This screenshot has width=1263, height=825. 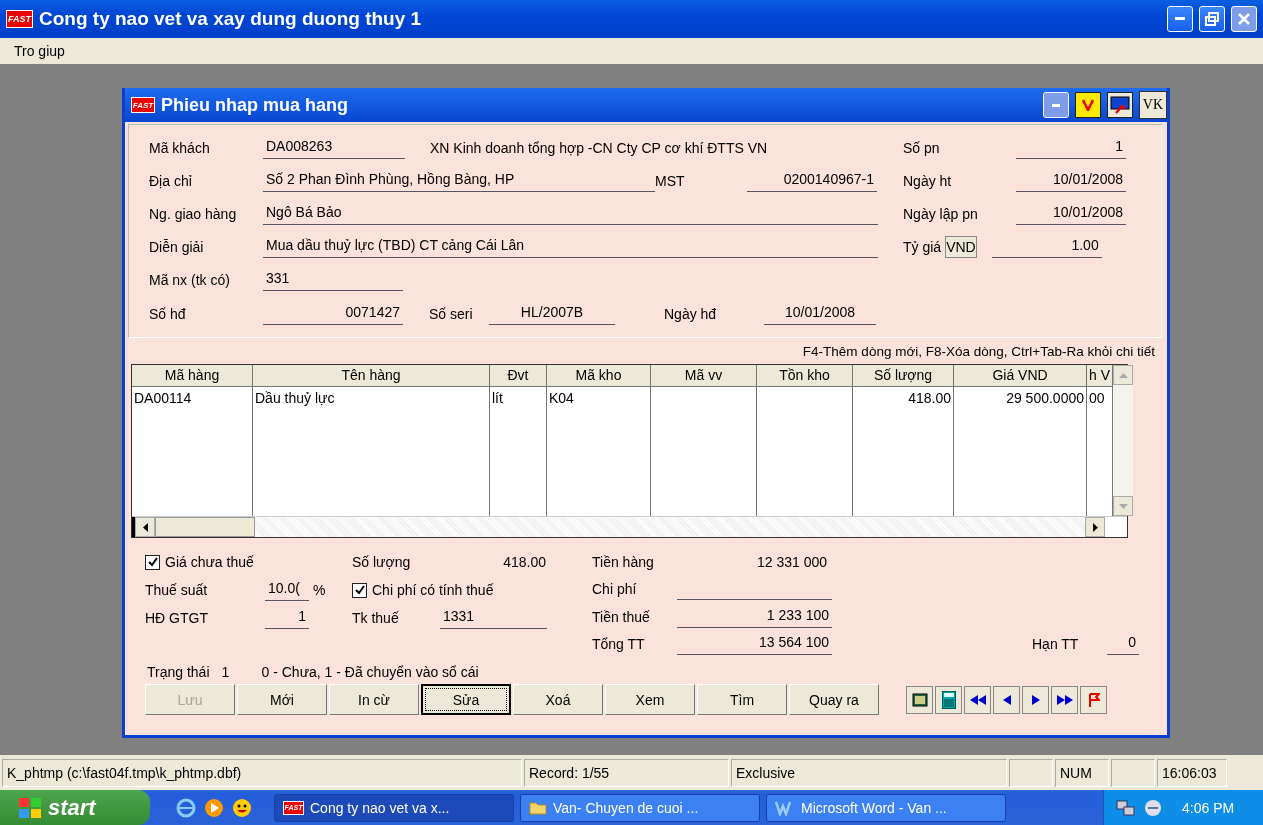 I want to click on status-text: NUM, so click(x=1082, y=772).